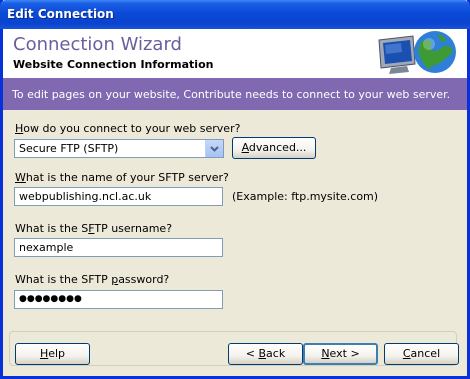 The height and width of the screenshot is (379, 470). Describe the element at coordinates (118, 299) in the screenshot. I see `password-input: ●●●●●●●●` at that location.